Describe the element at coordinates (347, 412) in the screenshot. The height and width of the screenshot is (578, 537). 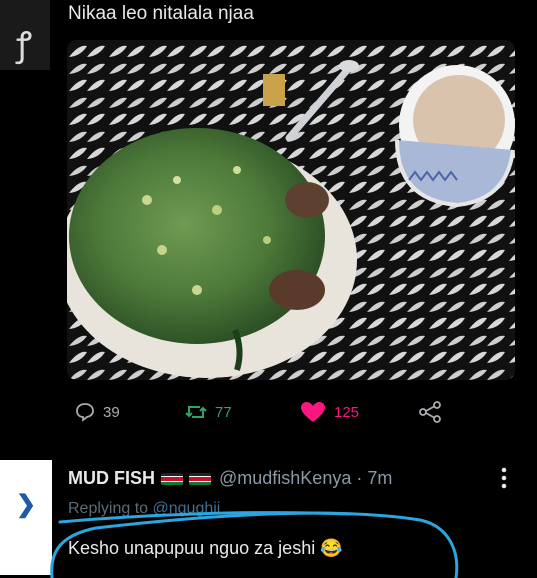
I see `like-count: 125` at that location.